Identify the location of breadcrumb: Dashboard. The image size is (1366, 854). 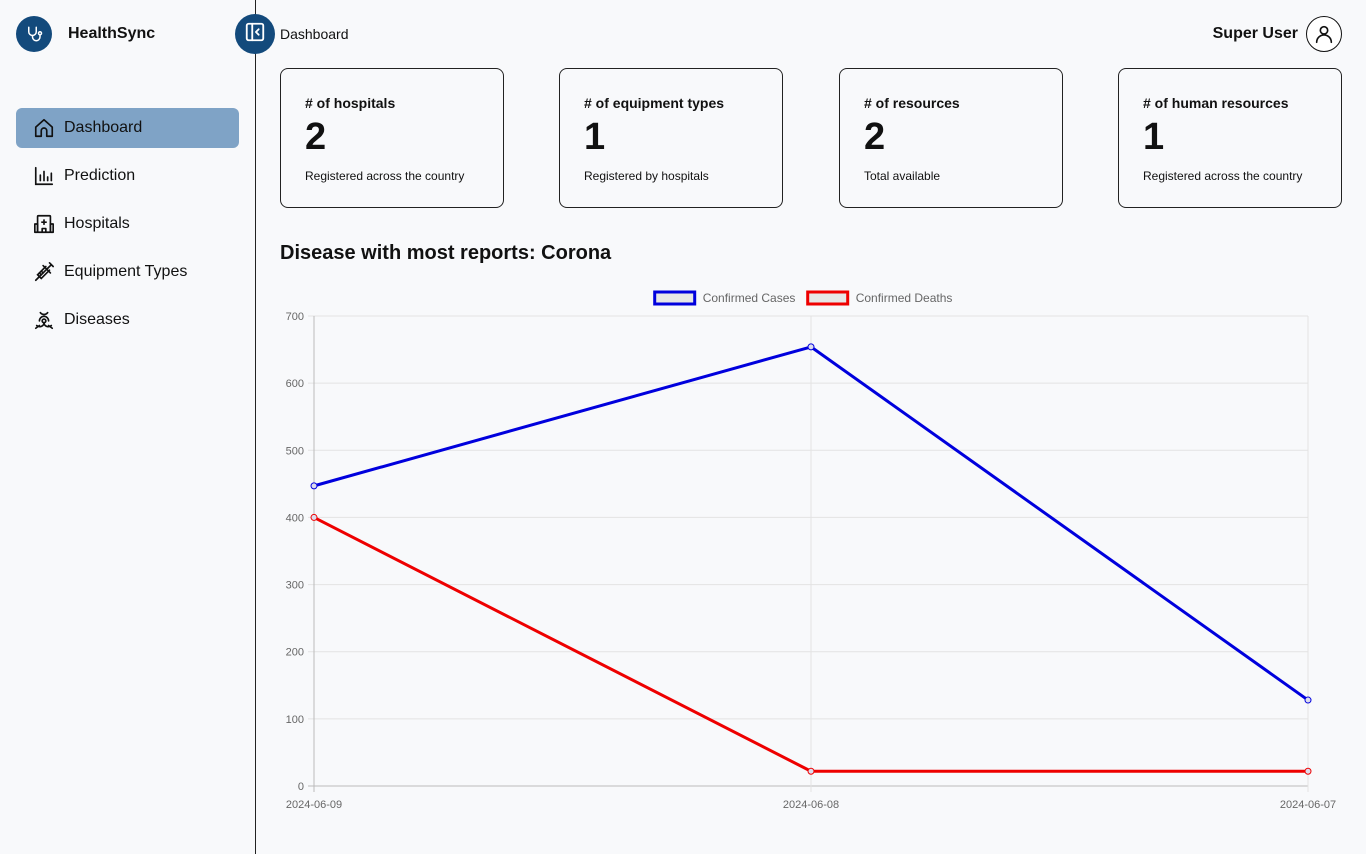
(314, 34).